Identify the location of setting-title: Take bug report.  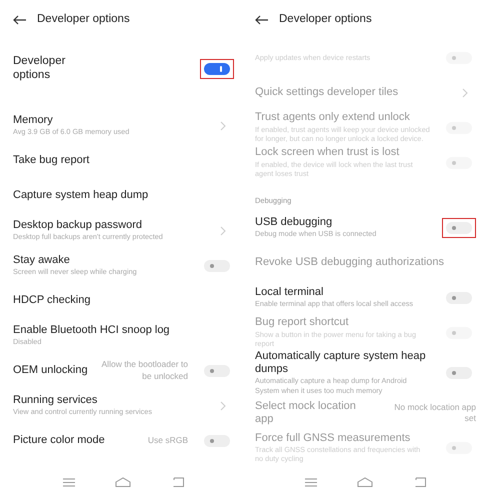
(51, 161).